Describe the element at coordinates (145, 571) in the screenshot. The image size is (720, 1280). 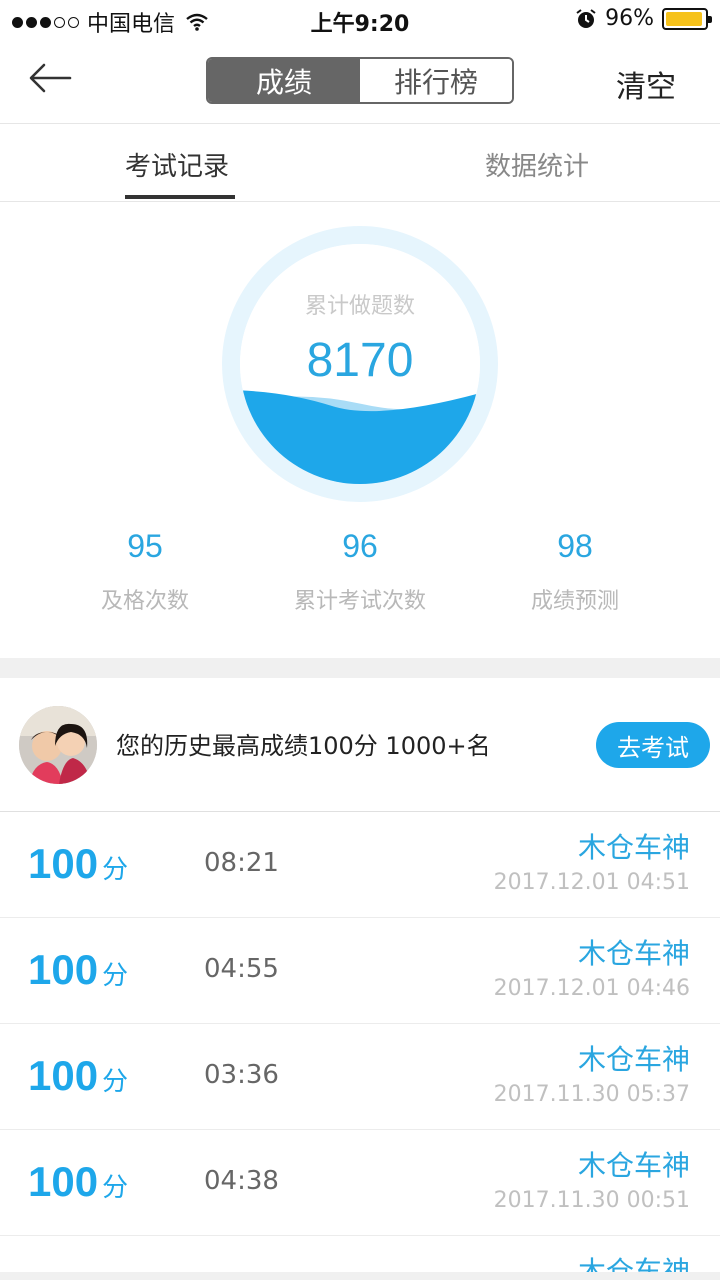
I see `stat-pass-count: 95 及格次数` at that location.